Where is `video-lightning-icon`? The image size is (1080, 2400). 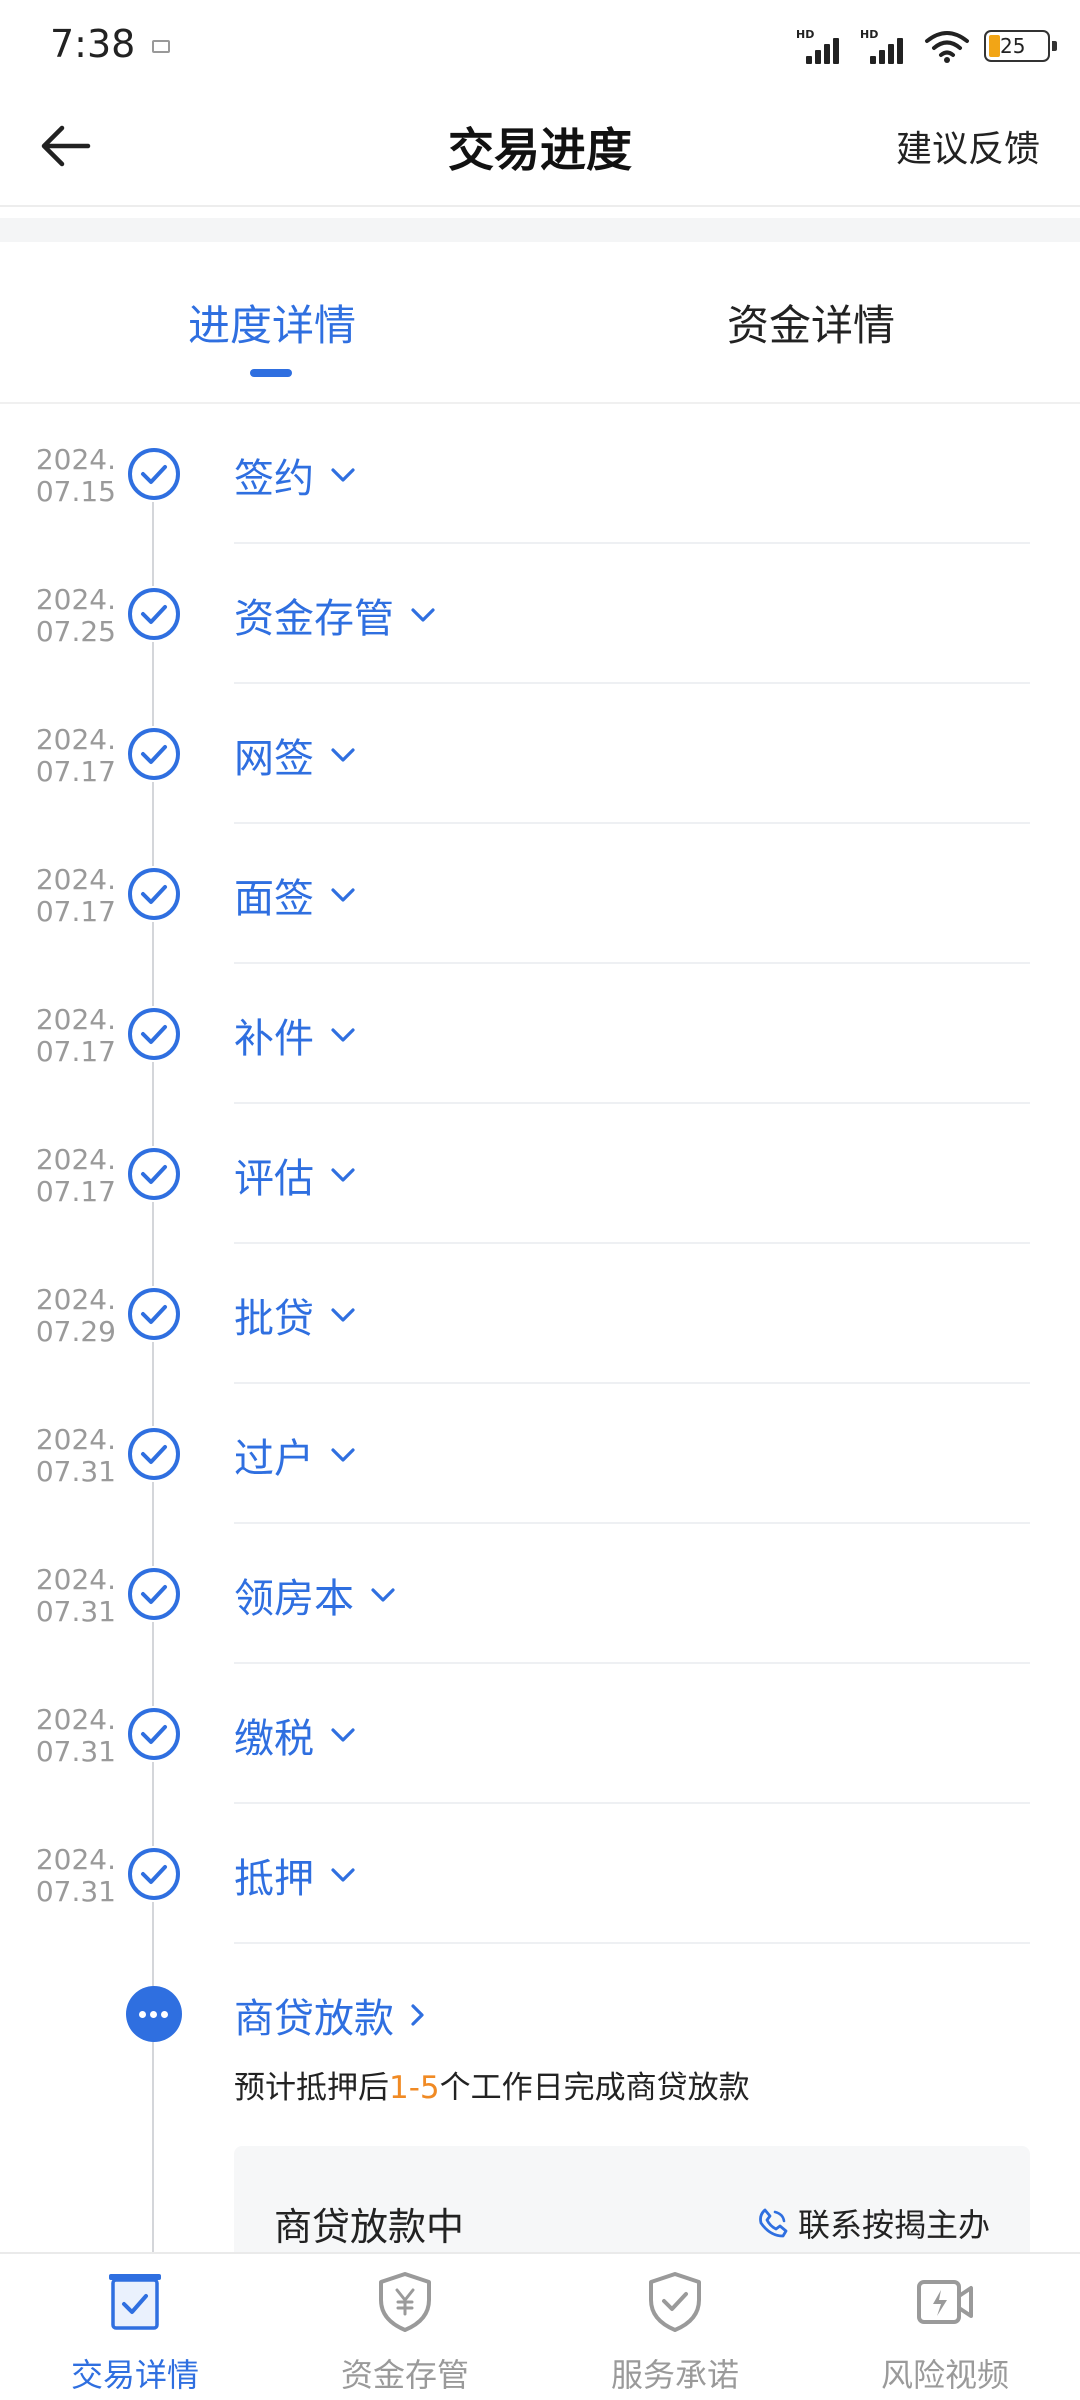
video-lightning-icon is located at coordinates (945, 2302).